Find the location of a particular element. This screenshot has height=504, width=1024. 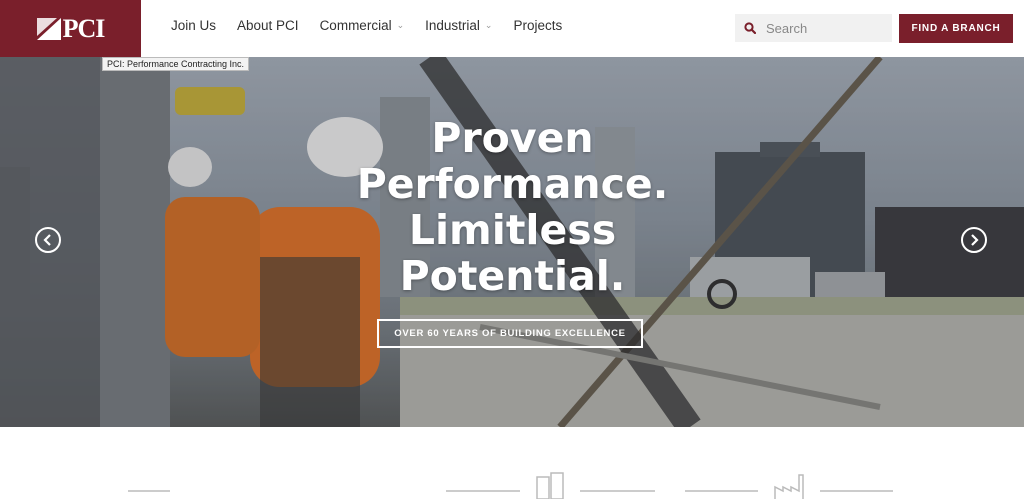

search-icon is located at coordinates (750, 28).